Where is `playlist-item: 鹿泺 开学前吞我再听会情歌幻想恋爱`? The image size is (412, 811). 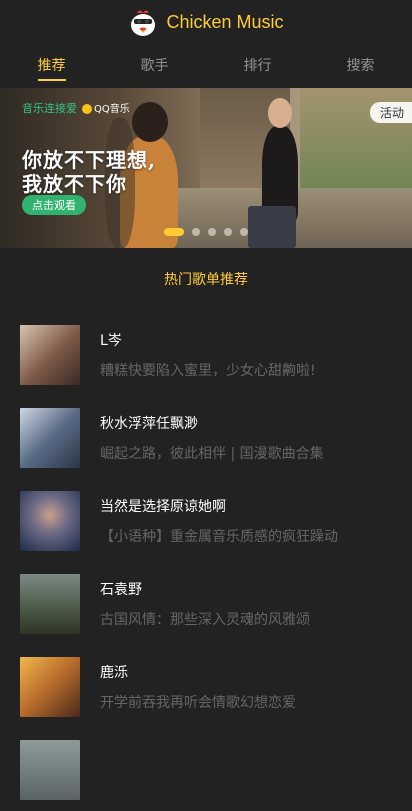 playlist-item: 鹿泺 开学前吞我再听会情歌幻想恋爱 is located at coordinates (206, 686).